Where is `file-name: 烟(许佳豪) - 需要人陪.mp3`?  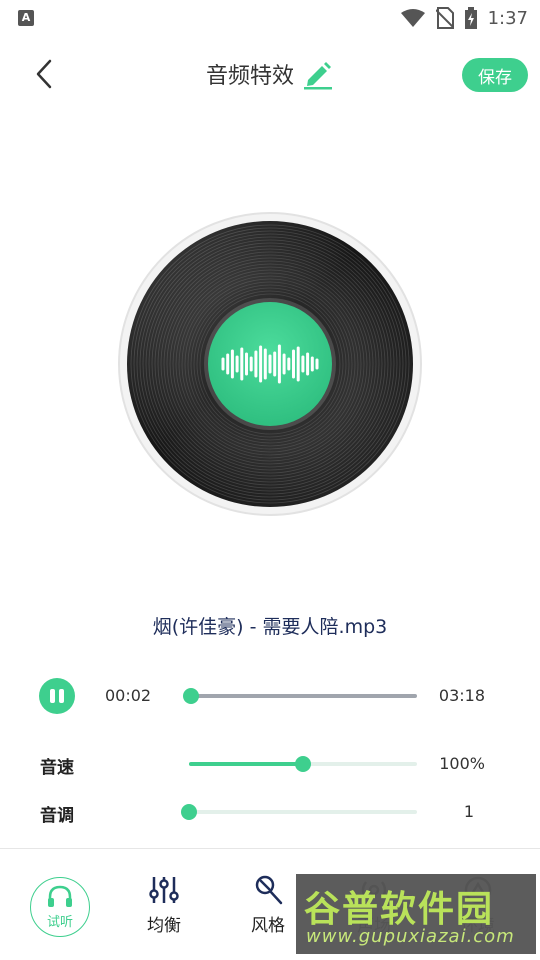
file-name: 烟(许佳豪) - 需要人陪.mp3 is located at coordinates (270, 627).